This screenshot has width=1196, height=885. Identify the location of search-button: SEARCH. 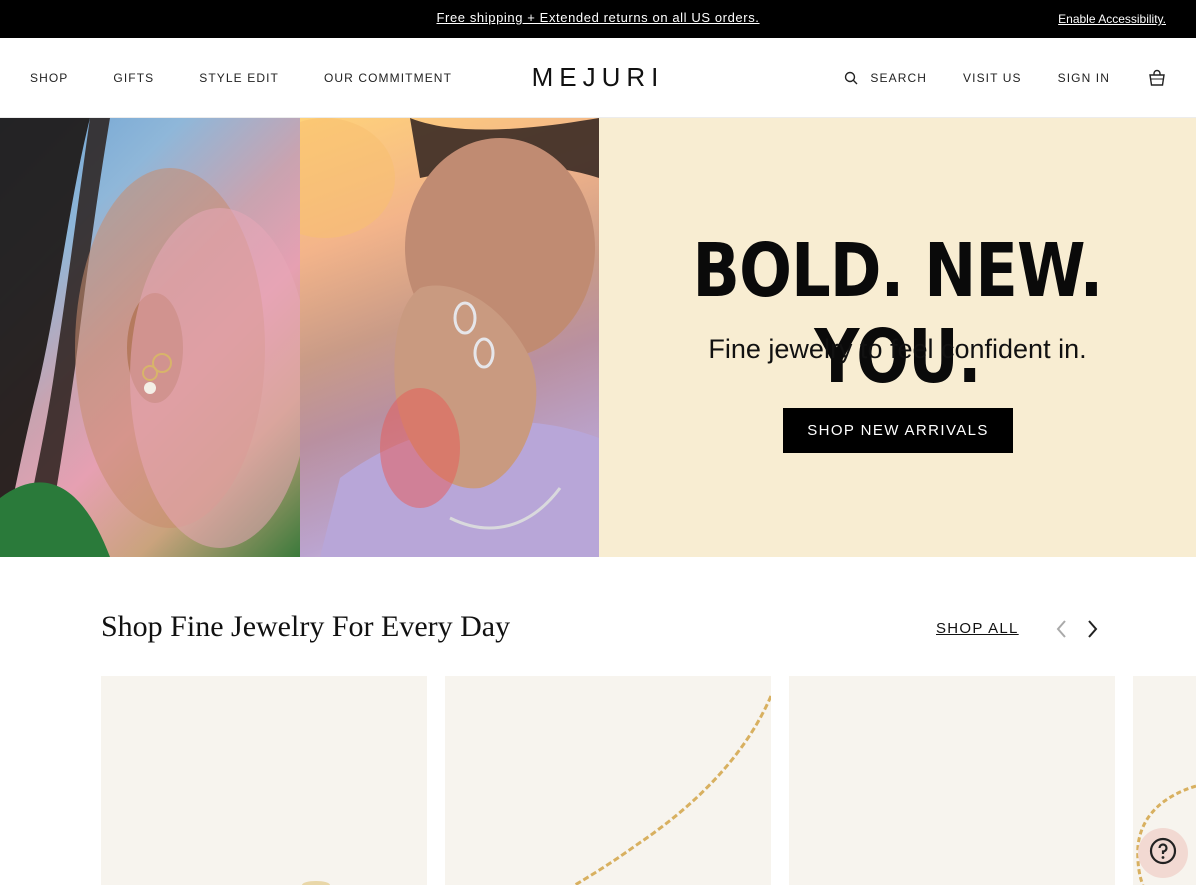
(885, 78).